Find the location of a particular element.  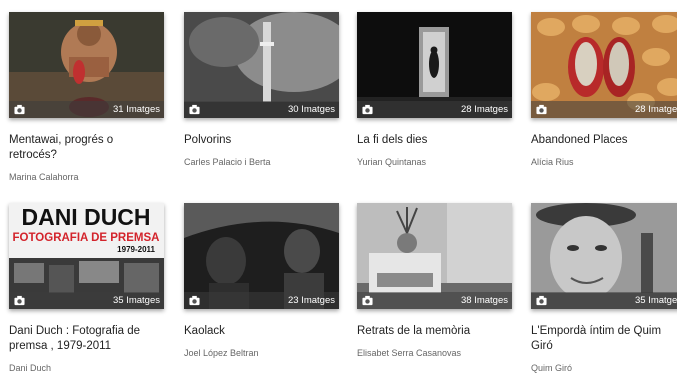

cover-years: 1979-2011 is located at coordinates (136, 249).